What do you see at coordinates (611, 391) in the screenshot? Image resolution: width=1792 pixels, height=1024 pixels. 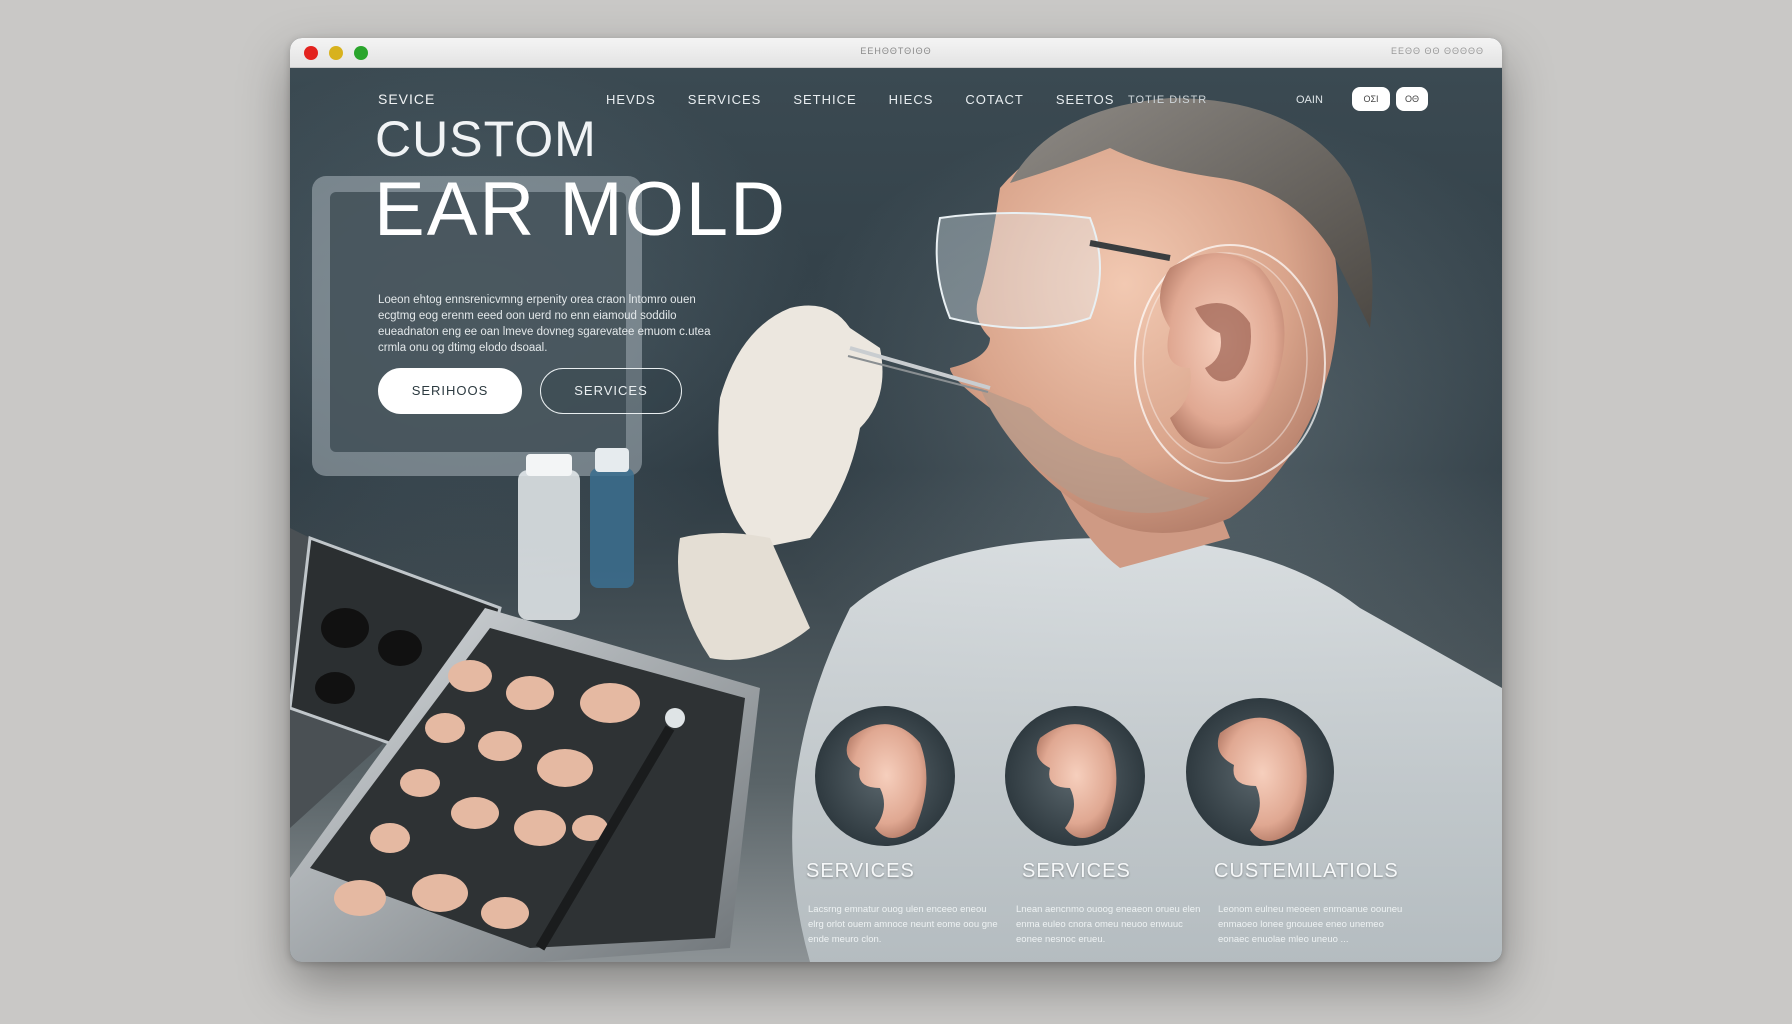 I see `hero-services-button: SERVICES` at bounding box center [611, 391].